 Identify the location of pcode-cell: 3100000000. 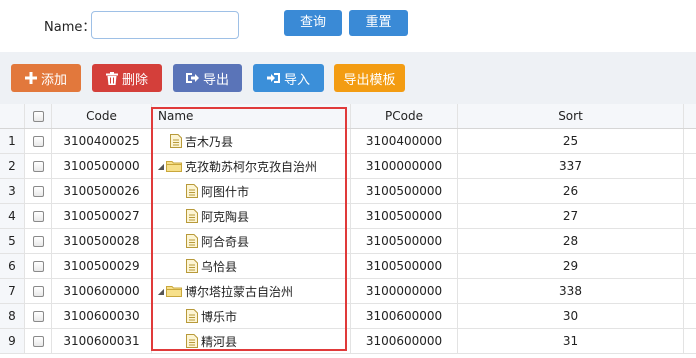
(404, 166).